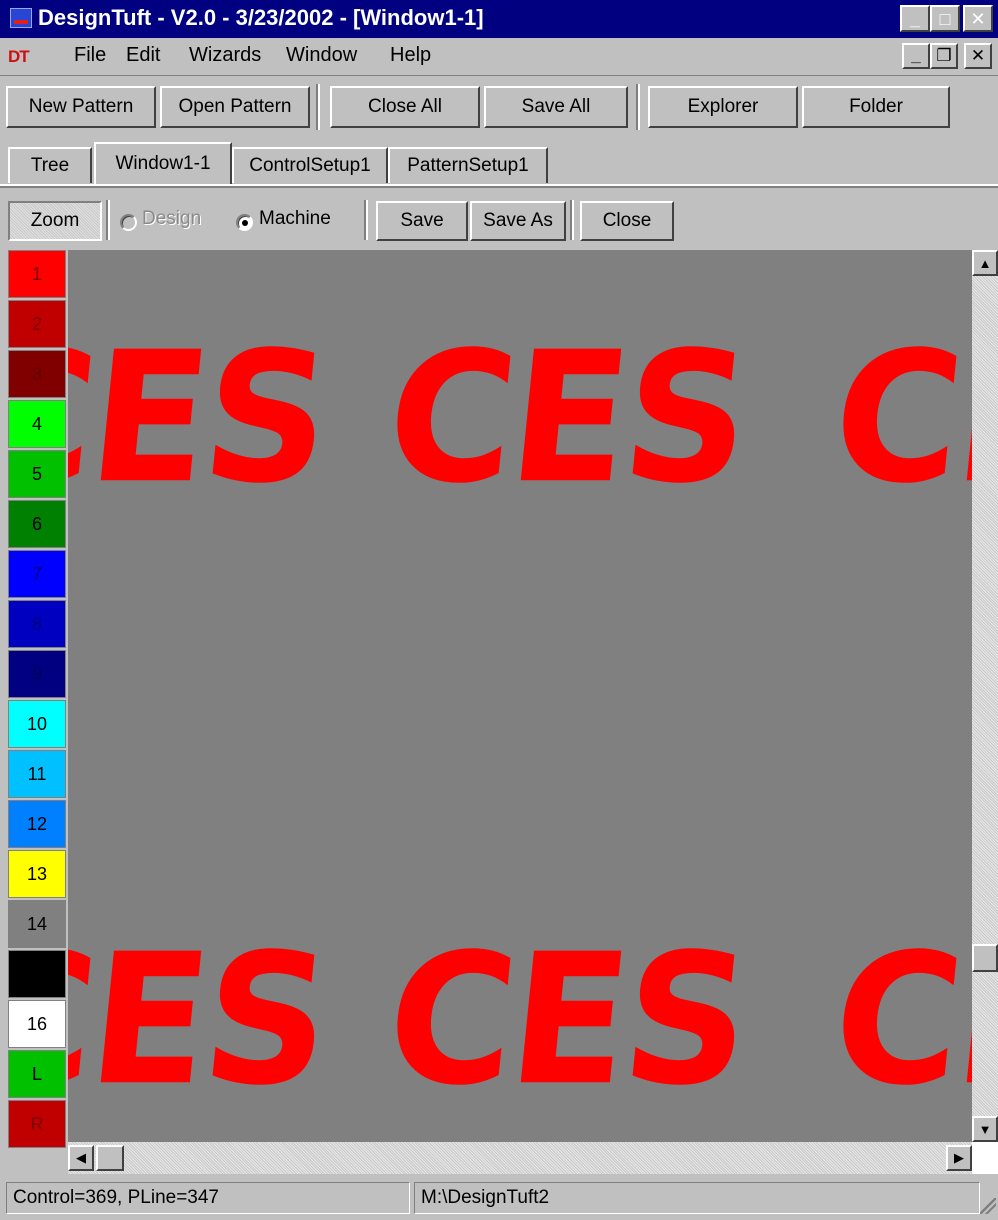  Describe the element at coordinates (37, 1024) in the screenshot. I see `palette-swatch: 16` at that location.